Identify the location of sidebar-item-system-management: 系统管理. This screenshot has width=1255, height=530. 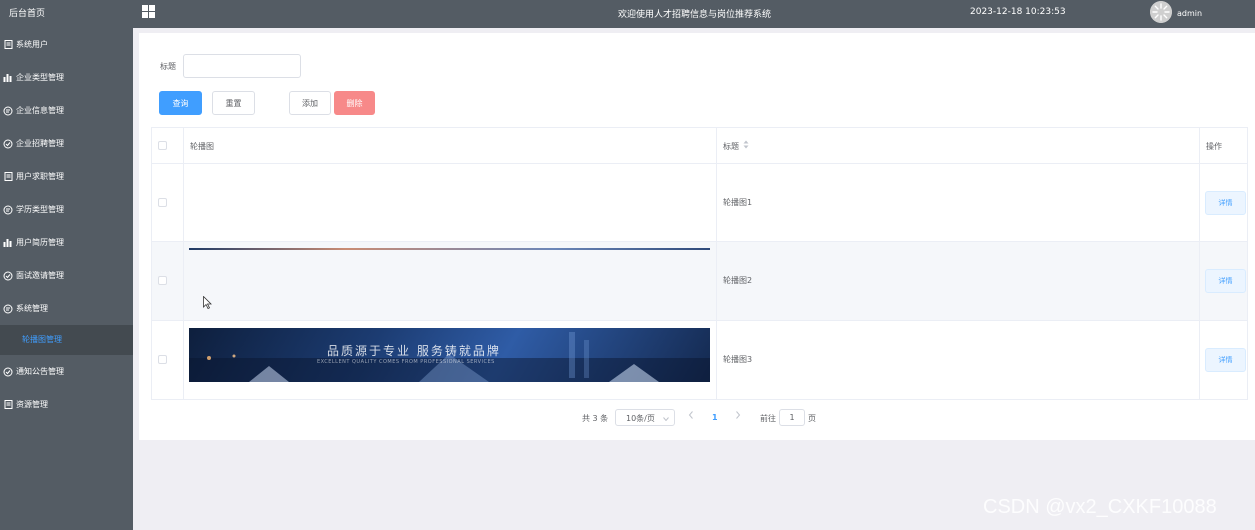
(66, 308).